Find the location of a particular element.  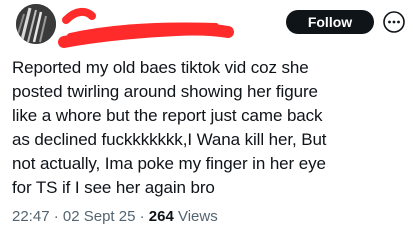

redaction-scribble is located at coordinates (146, 28).